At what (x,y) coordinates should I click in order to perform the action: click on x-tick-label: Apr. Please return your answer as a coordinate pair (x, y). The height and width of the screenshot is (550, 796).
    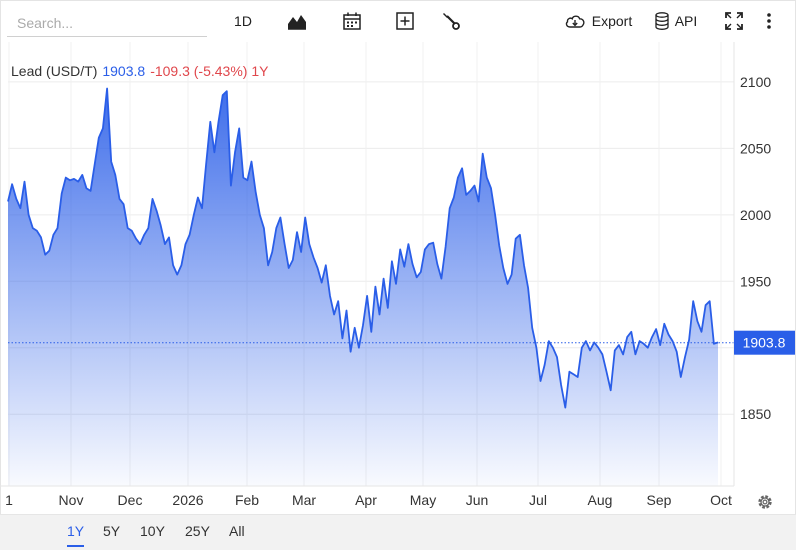
    Looking at the image, I should click on (366, 500).